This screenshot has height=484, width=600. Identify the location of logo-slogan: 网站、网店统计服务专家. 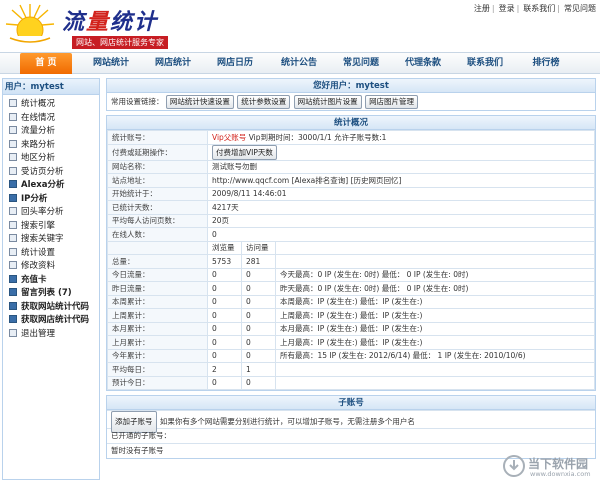
(120, 42).